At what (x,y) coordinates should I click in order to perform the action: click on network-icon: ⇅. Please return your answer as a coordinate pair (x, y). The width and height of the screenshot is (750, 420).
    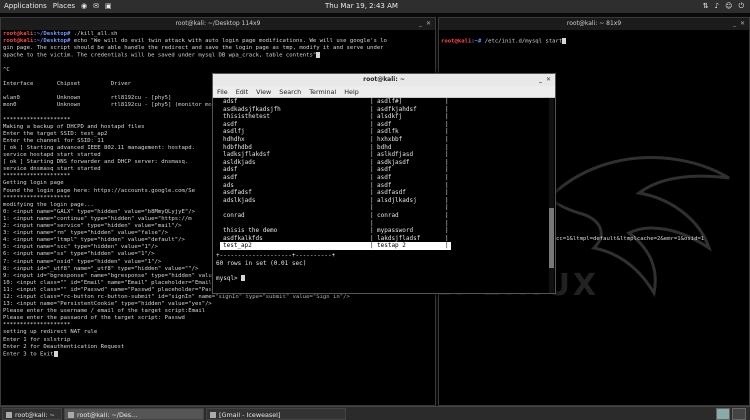
    Looking at the image, I should click on (706, 6).